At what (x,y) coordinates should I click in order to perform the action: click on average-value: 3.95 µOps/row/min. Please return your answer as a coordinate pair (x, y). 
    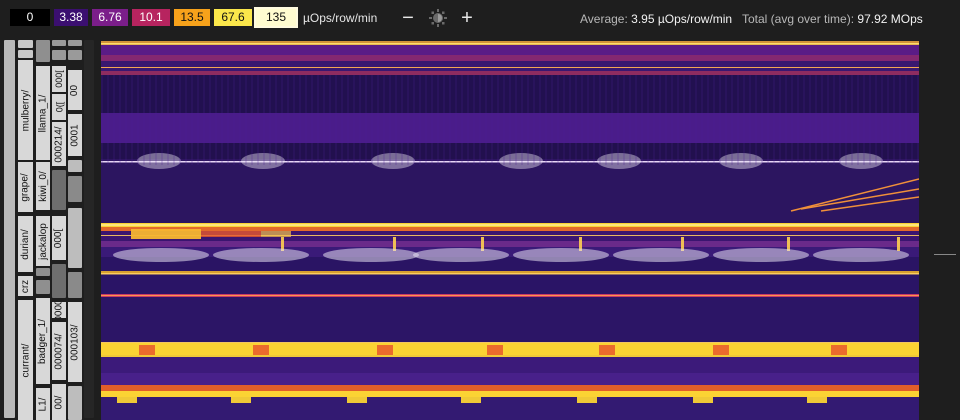
    Looking at the image, I should click on (682, 19).